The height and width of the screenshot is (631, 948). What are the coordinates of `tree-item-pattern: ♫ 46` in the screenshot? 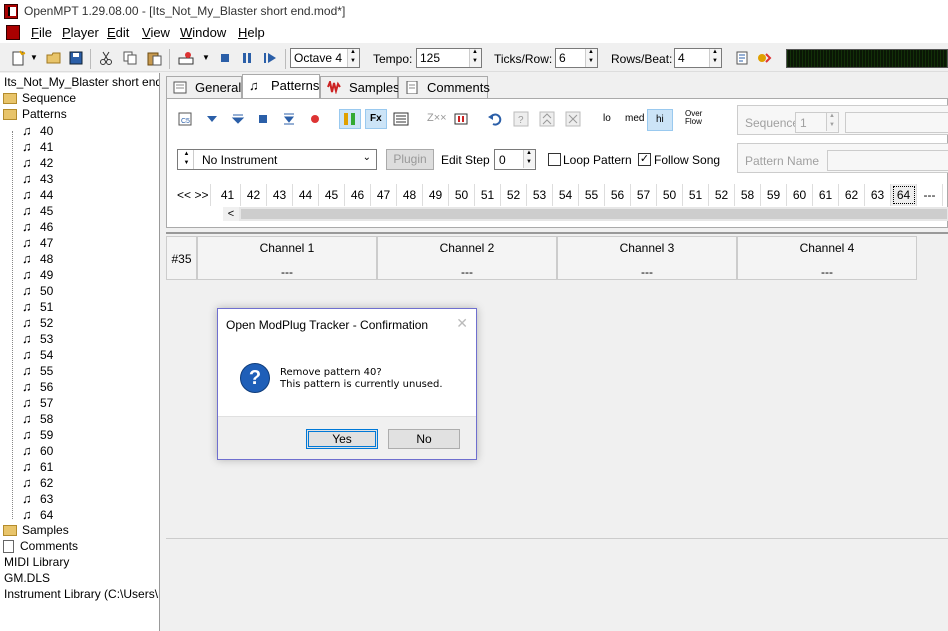 It's located at (37, 227).